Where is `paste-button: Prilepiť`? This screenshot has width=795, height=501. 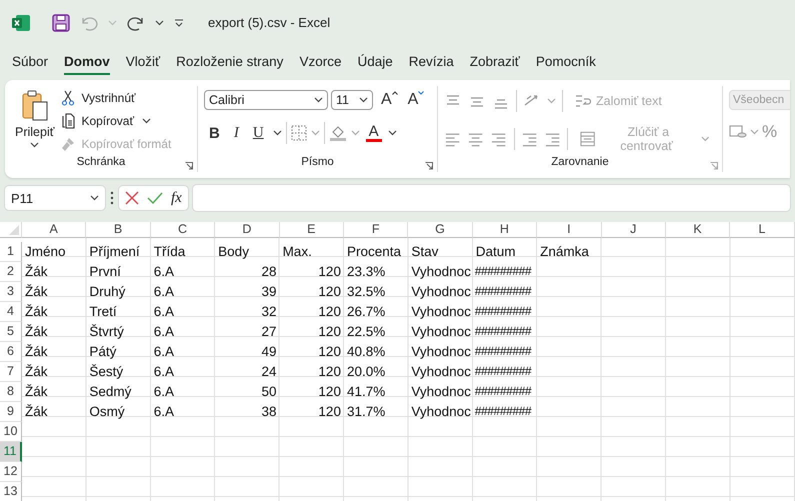 paste-button: Prilepiť is located at coordinates (34, 121).